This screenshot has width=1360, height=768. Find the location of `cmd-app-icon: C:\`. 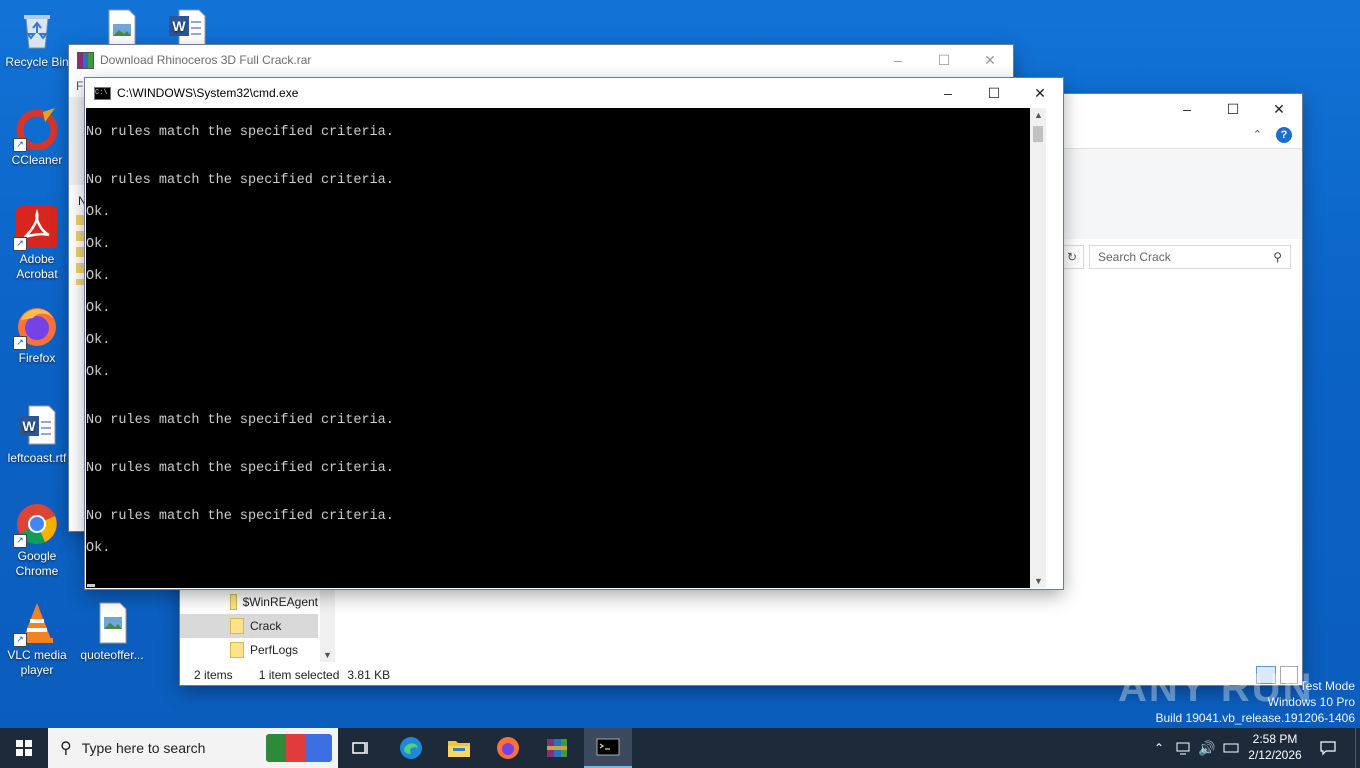

cmd-app-icon: C:\ is located at coordinates (102, 93).